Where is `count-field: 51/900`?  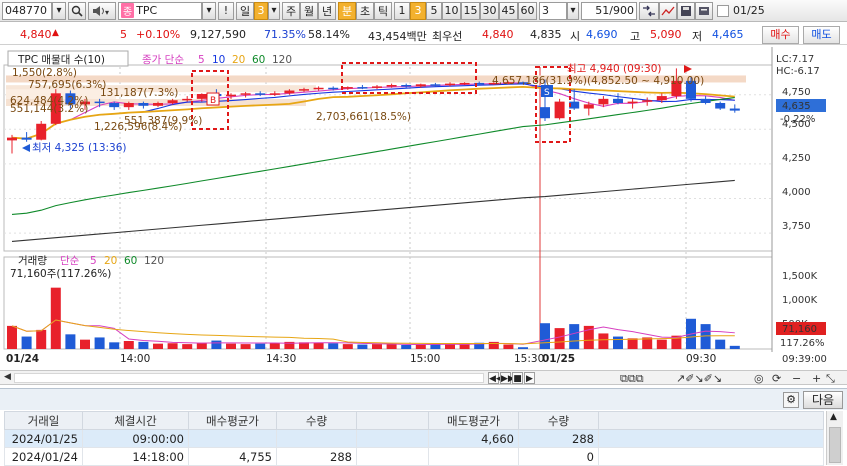
count-field: 51/900 is located at coordinates (609, 10).